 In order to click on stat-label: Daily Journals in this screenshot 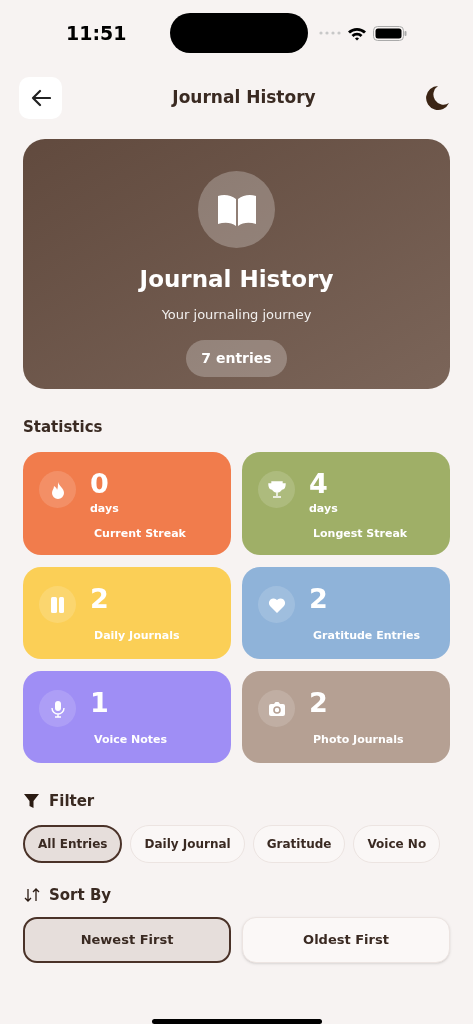, I will do `click(137, 636)`.